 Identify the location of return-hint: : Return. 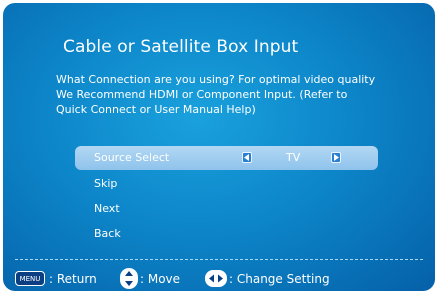
(73, 279).